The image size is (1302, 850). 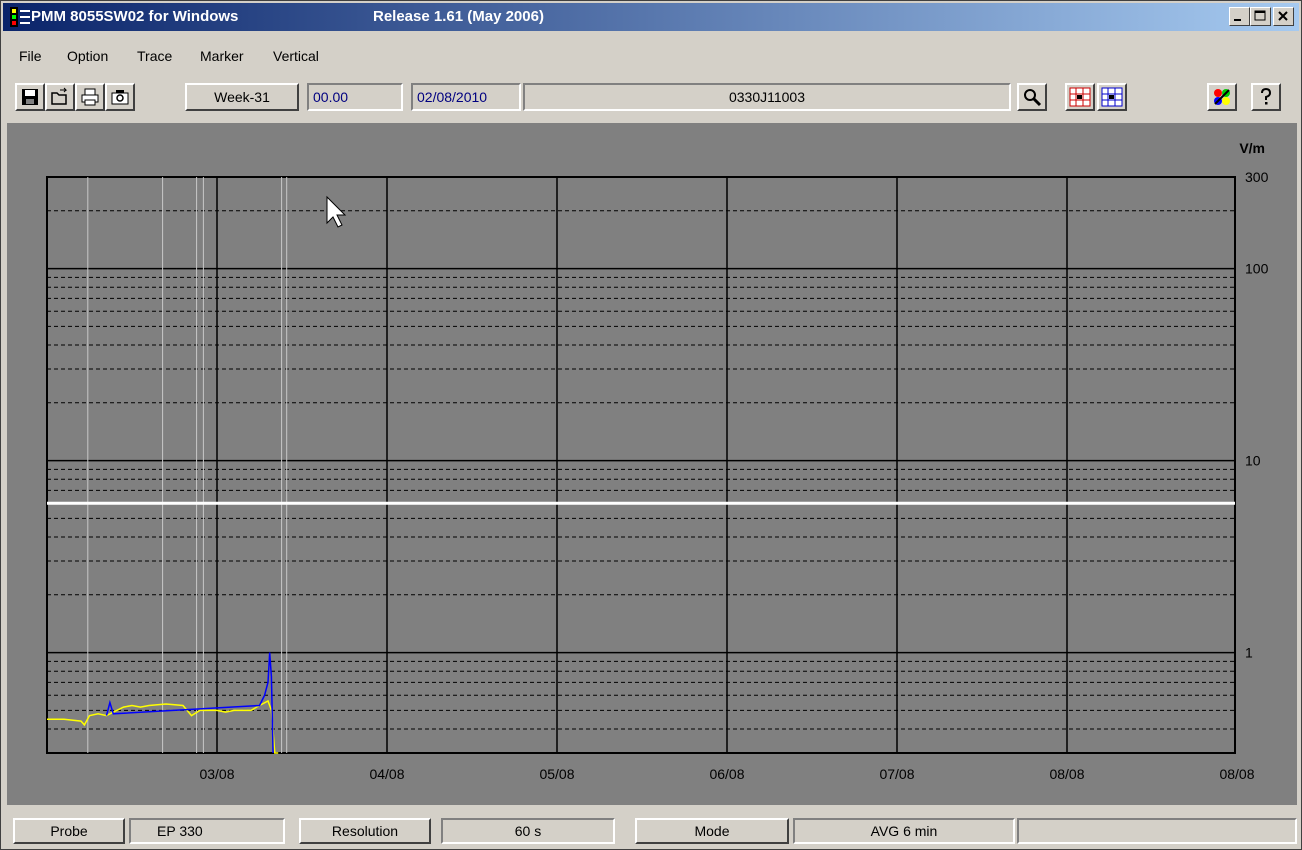 I want to click on mouse-pointer-icon, so click(x=336, y=211).